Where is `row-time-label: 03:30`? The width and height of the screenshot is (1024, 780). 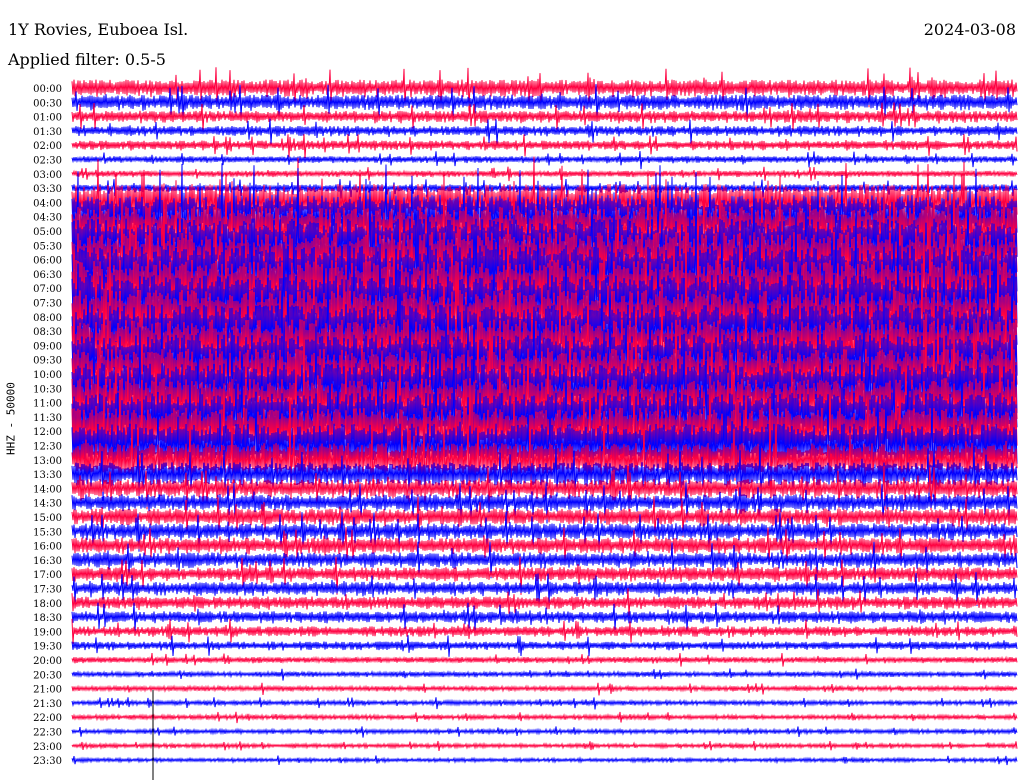 row-time-label: 03:30 is located at coordinates (47, 189).